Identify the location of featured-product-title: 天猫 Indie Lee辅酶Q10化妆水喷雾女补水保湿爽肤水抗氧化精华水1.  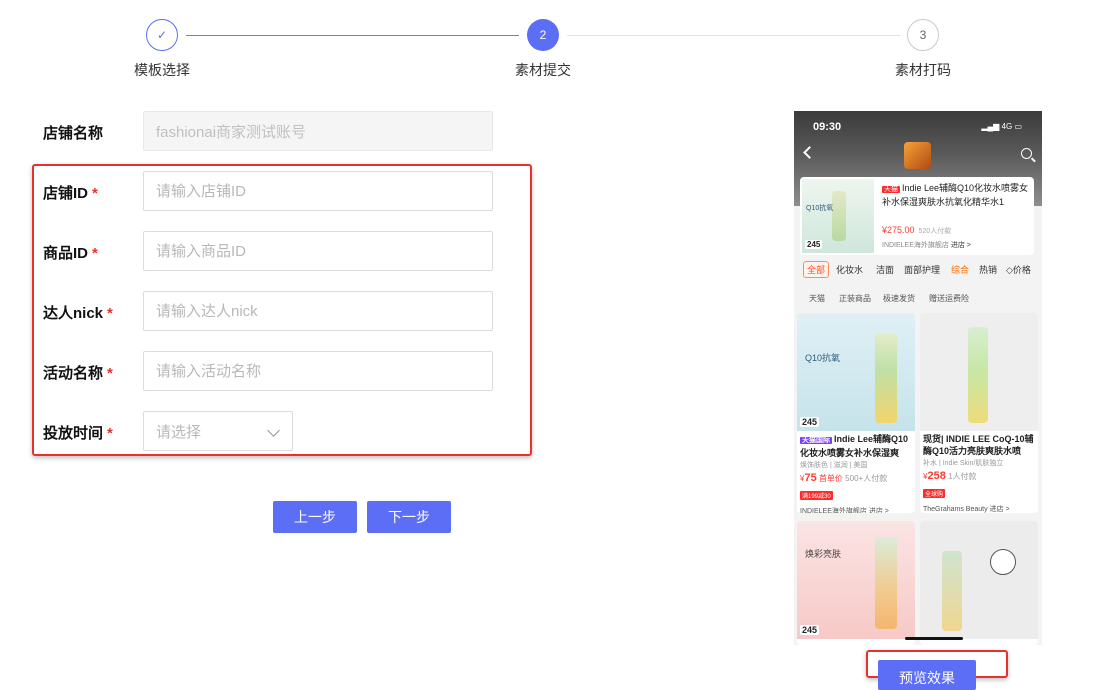
(955, 195).